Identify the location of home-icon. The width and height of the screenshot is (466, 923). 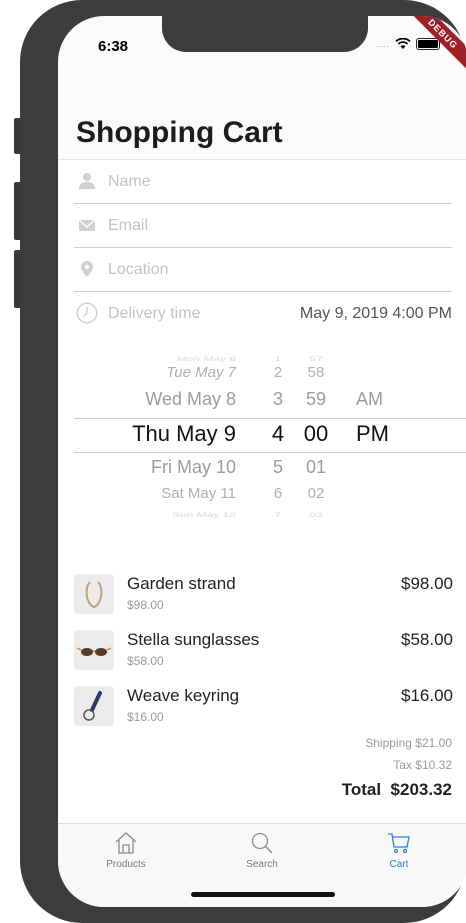
(126, 843).